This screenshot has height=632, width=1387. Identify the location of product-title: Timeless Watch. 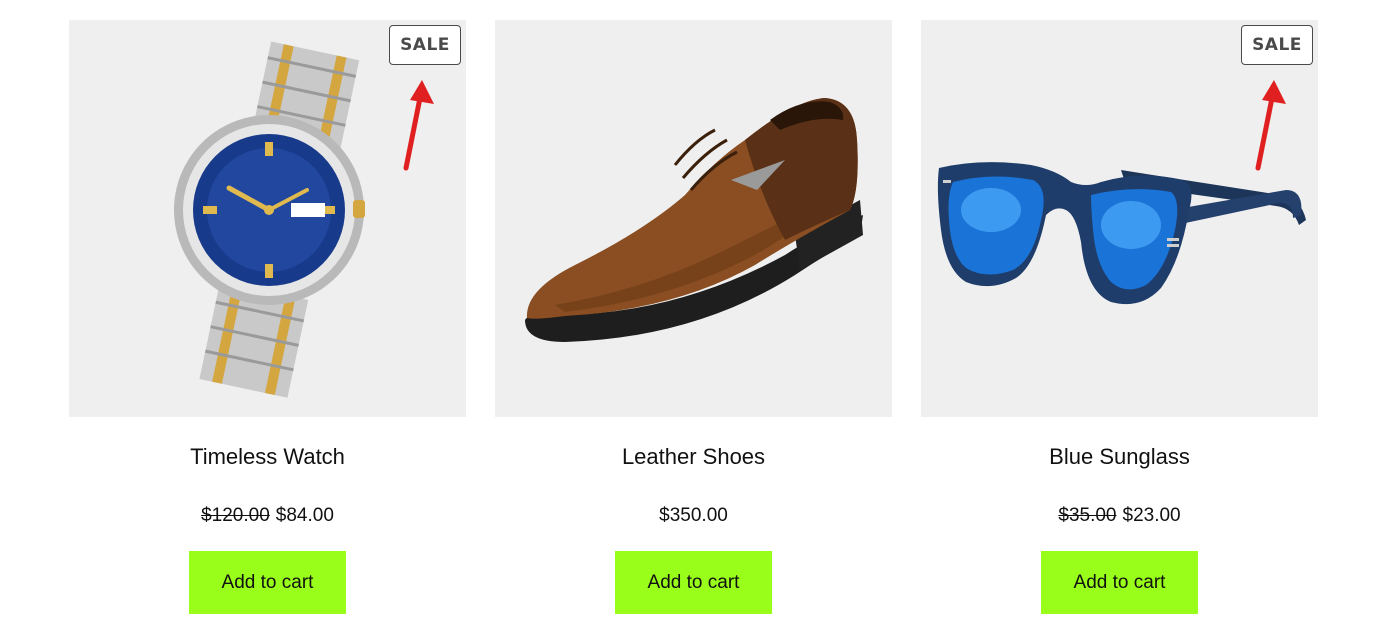
(267, 457).